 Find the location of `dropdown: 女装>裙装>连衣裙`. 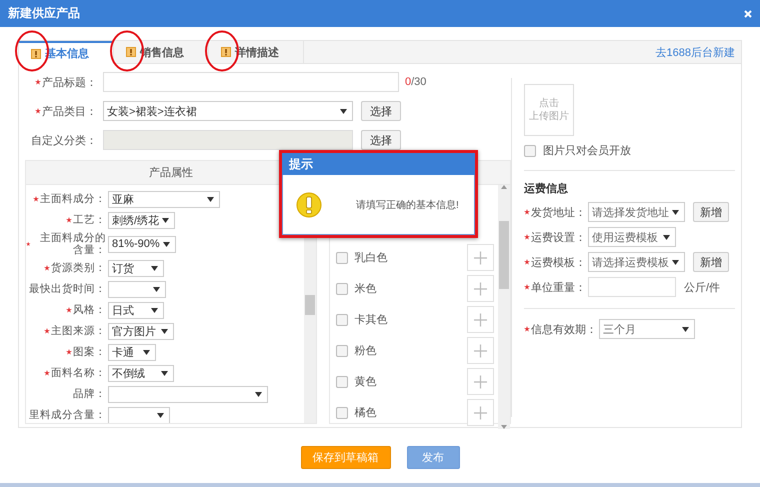

dropdown: 女装>裙装>连衣裙 is located at coordinates (228, 111).